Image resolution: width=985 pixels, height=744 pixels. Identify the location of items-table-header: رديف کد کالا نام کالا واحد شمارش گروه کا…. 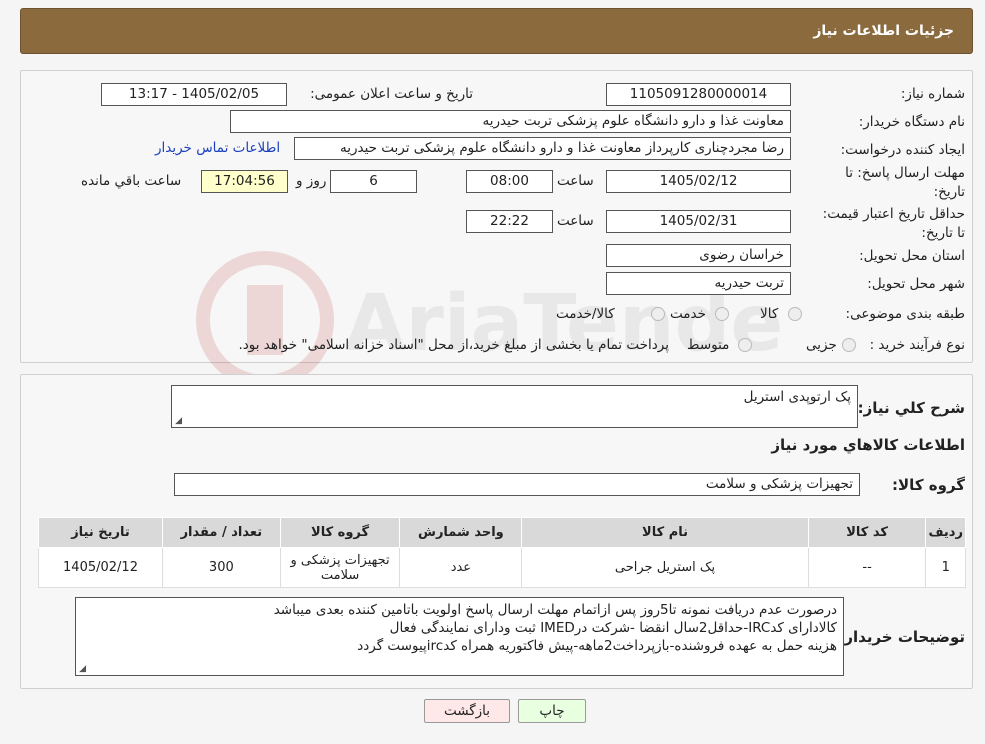
(502, 532).